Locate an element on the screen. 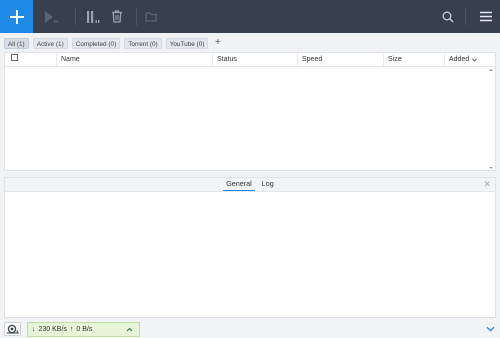  tab-log: Log is located at coordinates (268, 184).